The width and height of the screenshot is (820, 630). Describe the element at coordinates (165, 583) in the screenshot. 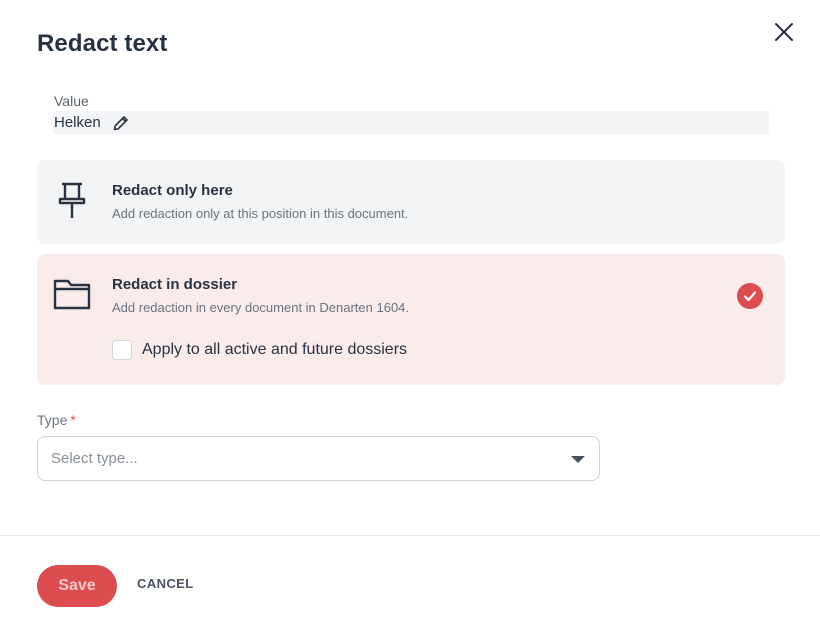

I see `cancel-button: CANCEL` at that location.